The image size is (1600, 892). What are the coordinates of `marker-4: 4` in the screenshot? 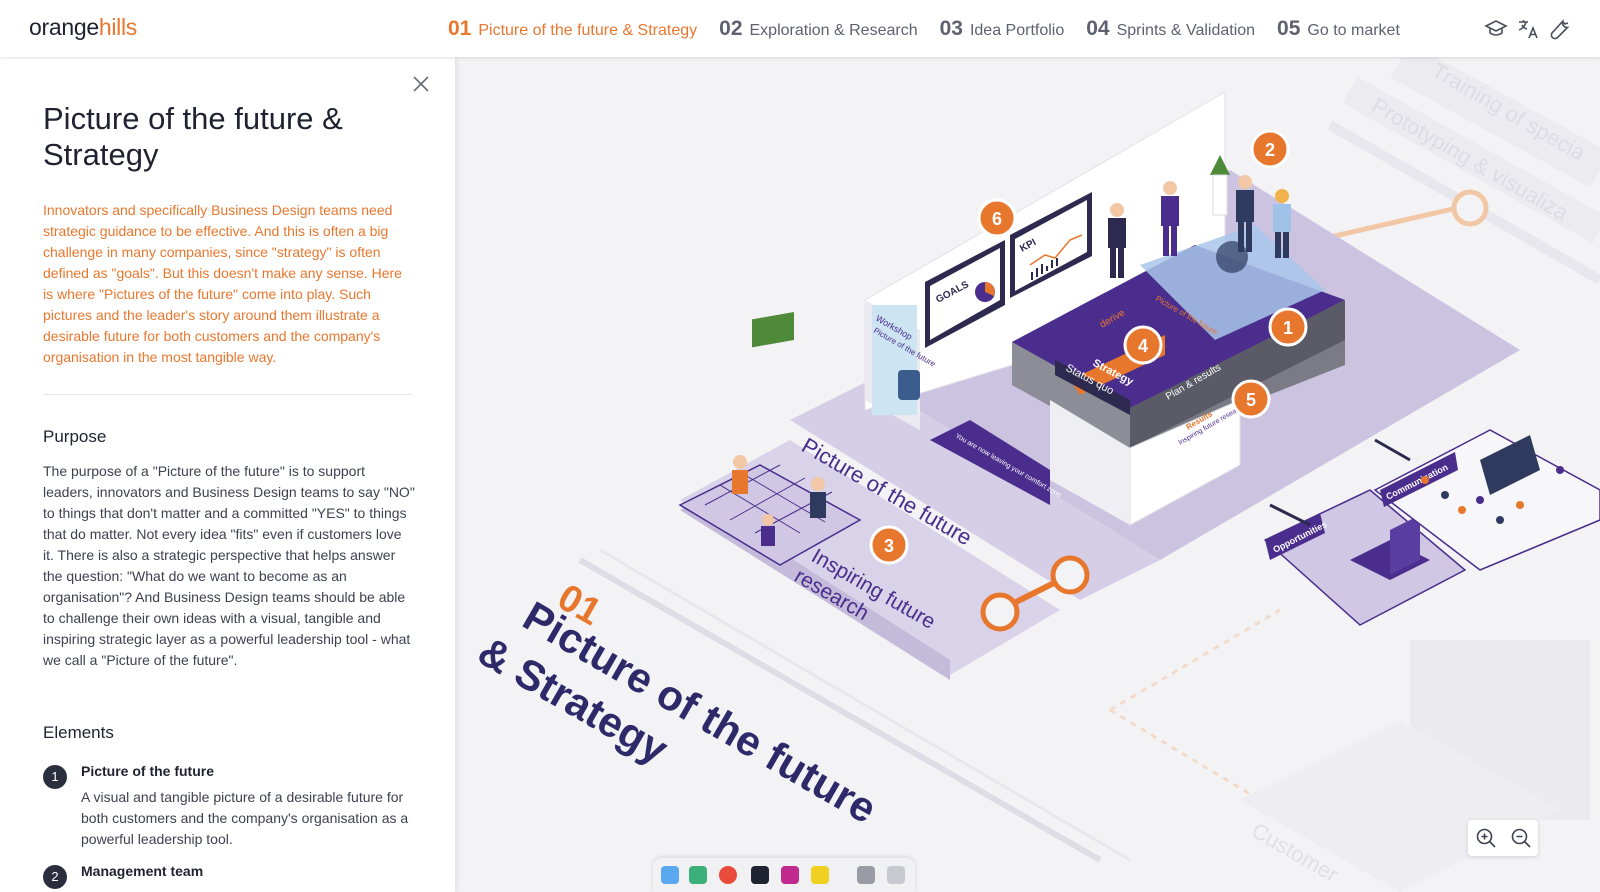 It's located at (1143, 345).